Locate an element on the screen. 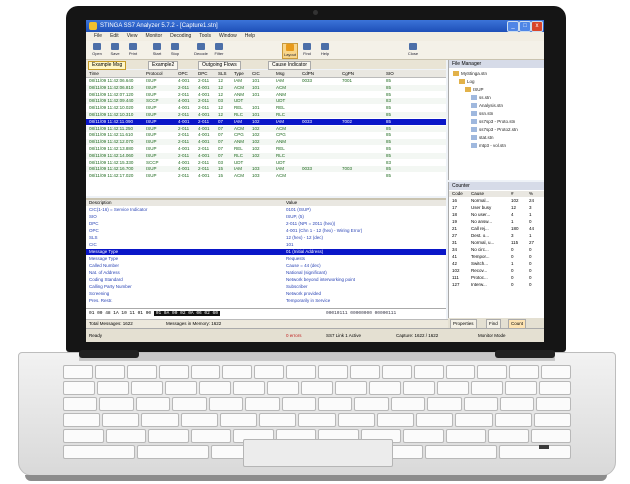  toolbar-open-button: Open is located at coordinates (97, 50).